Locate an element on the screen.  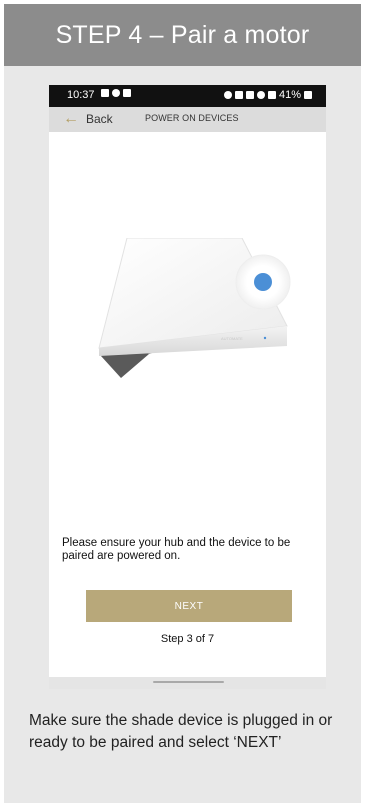
status-time: 10:37 is located at coordinates (81, 95).